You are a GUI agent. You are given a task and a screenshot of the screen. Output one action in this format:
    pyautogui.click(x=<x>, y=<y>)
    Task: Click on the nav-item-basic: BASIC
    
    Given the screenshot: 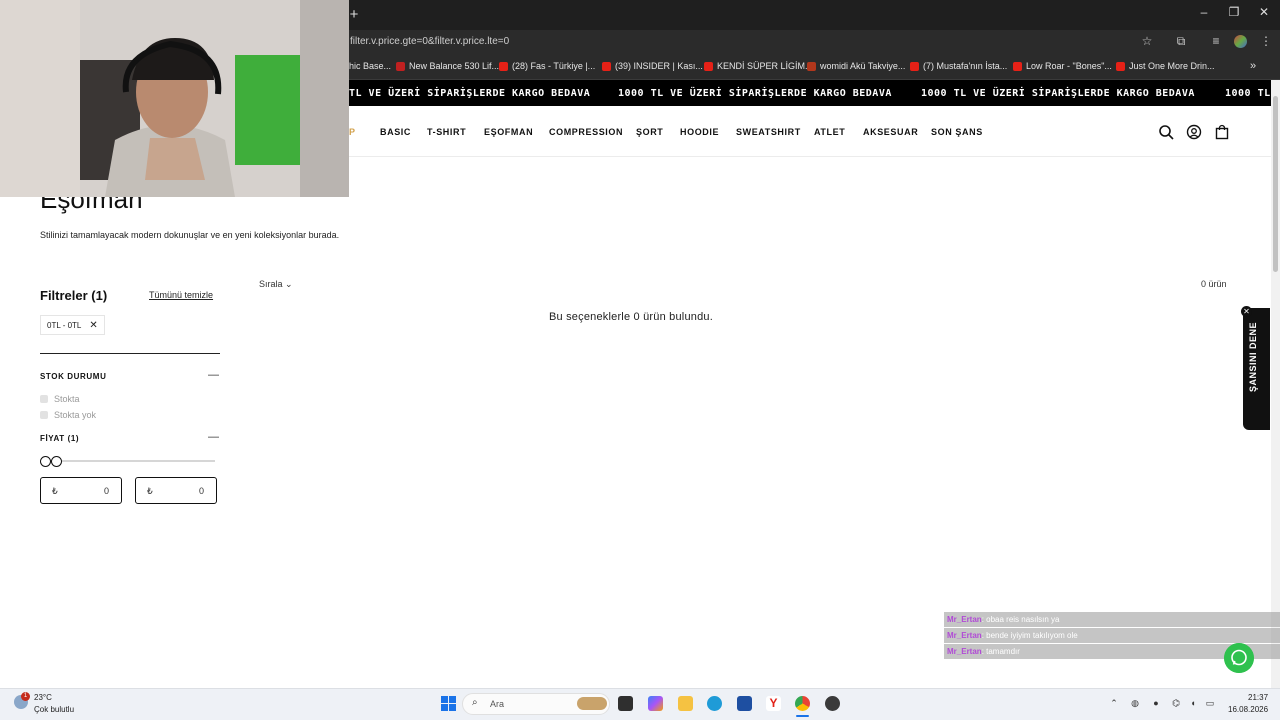 What is the action you would take?
    pyautogui.click(x=395, y=132)
    